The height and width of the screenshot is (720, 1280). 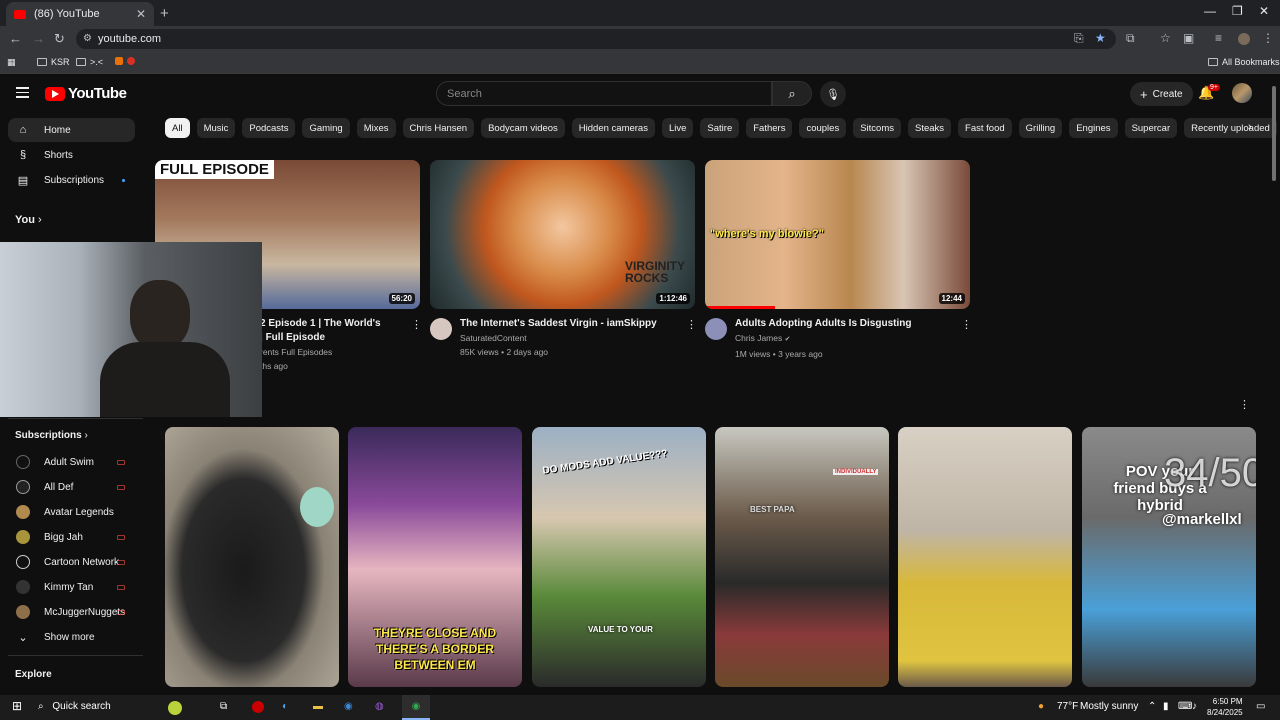 What do you see at coordinates (1250, 127) in the screenshot?
I see `chevron-right-icon: ›` at bounding box center [1250, 127].